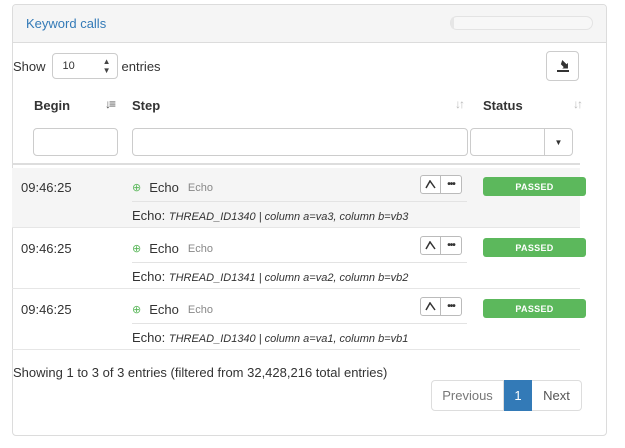  I want to click on select-arrows-icon: ▲ ▼, so click(106, 66).